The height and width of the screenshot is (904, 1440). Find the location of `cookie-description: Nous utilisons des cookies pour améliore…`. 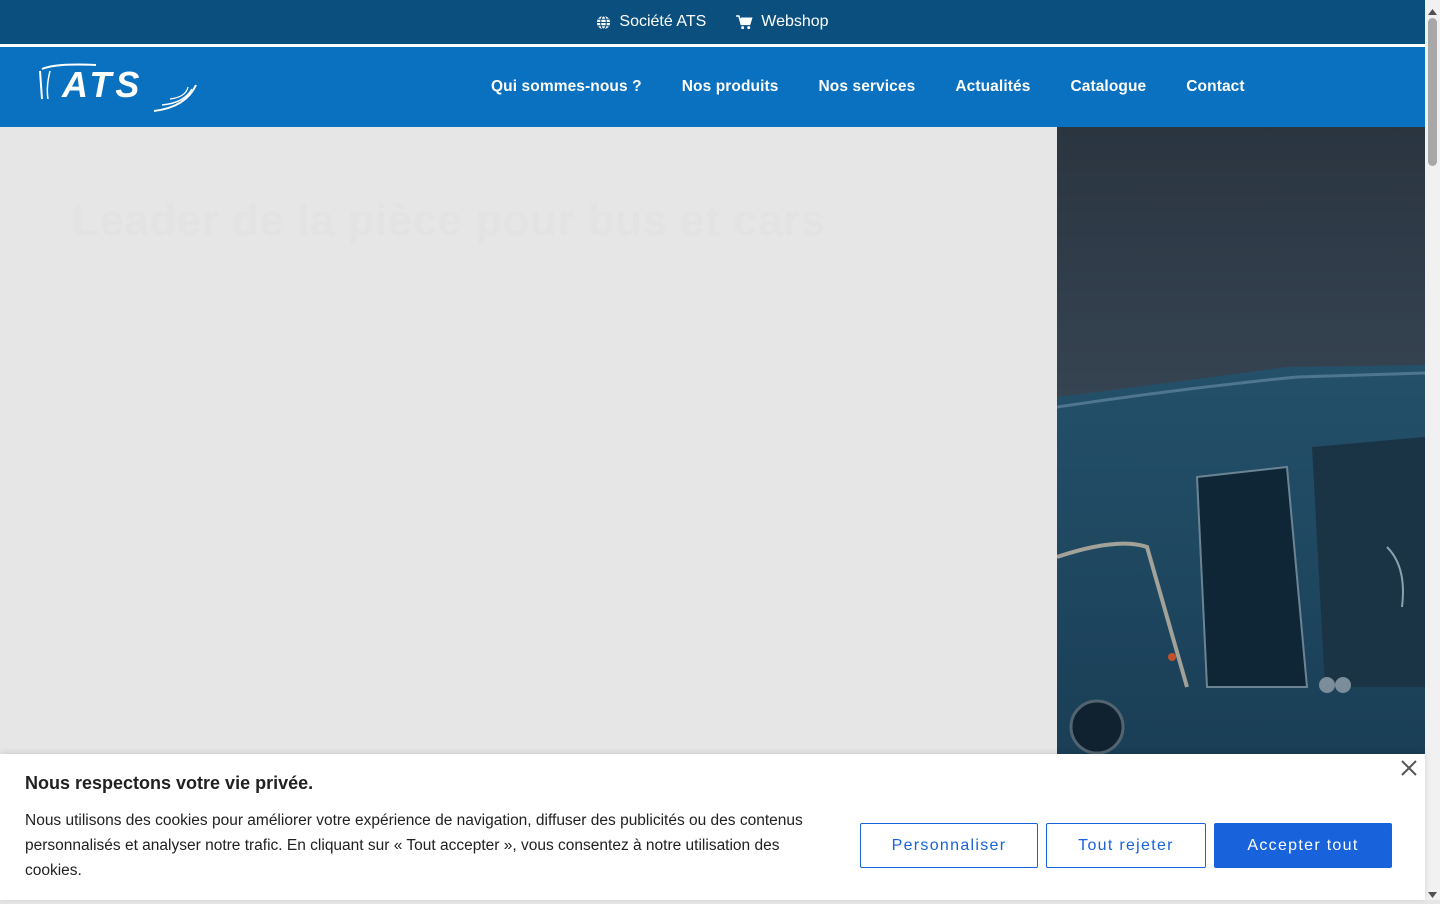

cookie-description: Nous utilisons des cookies pour améliore… is located at coordinates (414, 845).